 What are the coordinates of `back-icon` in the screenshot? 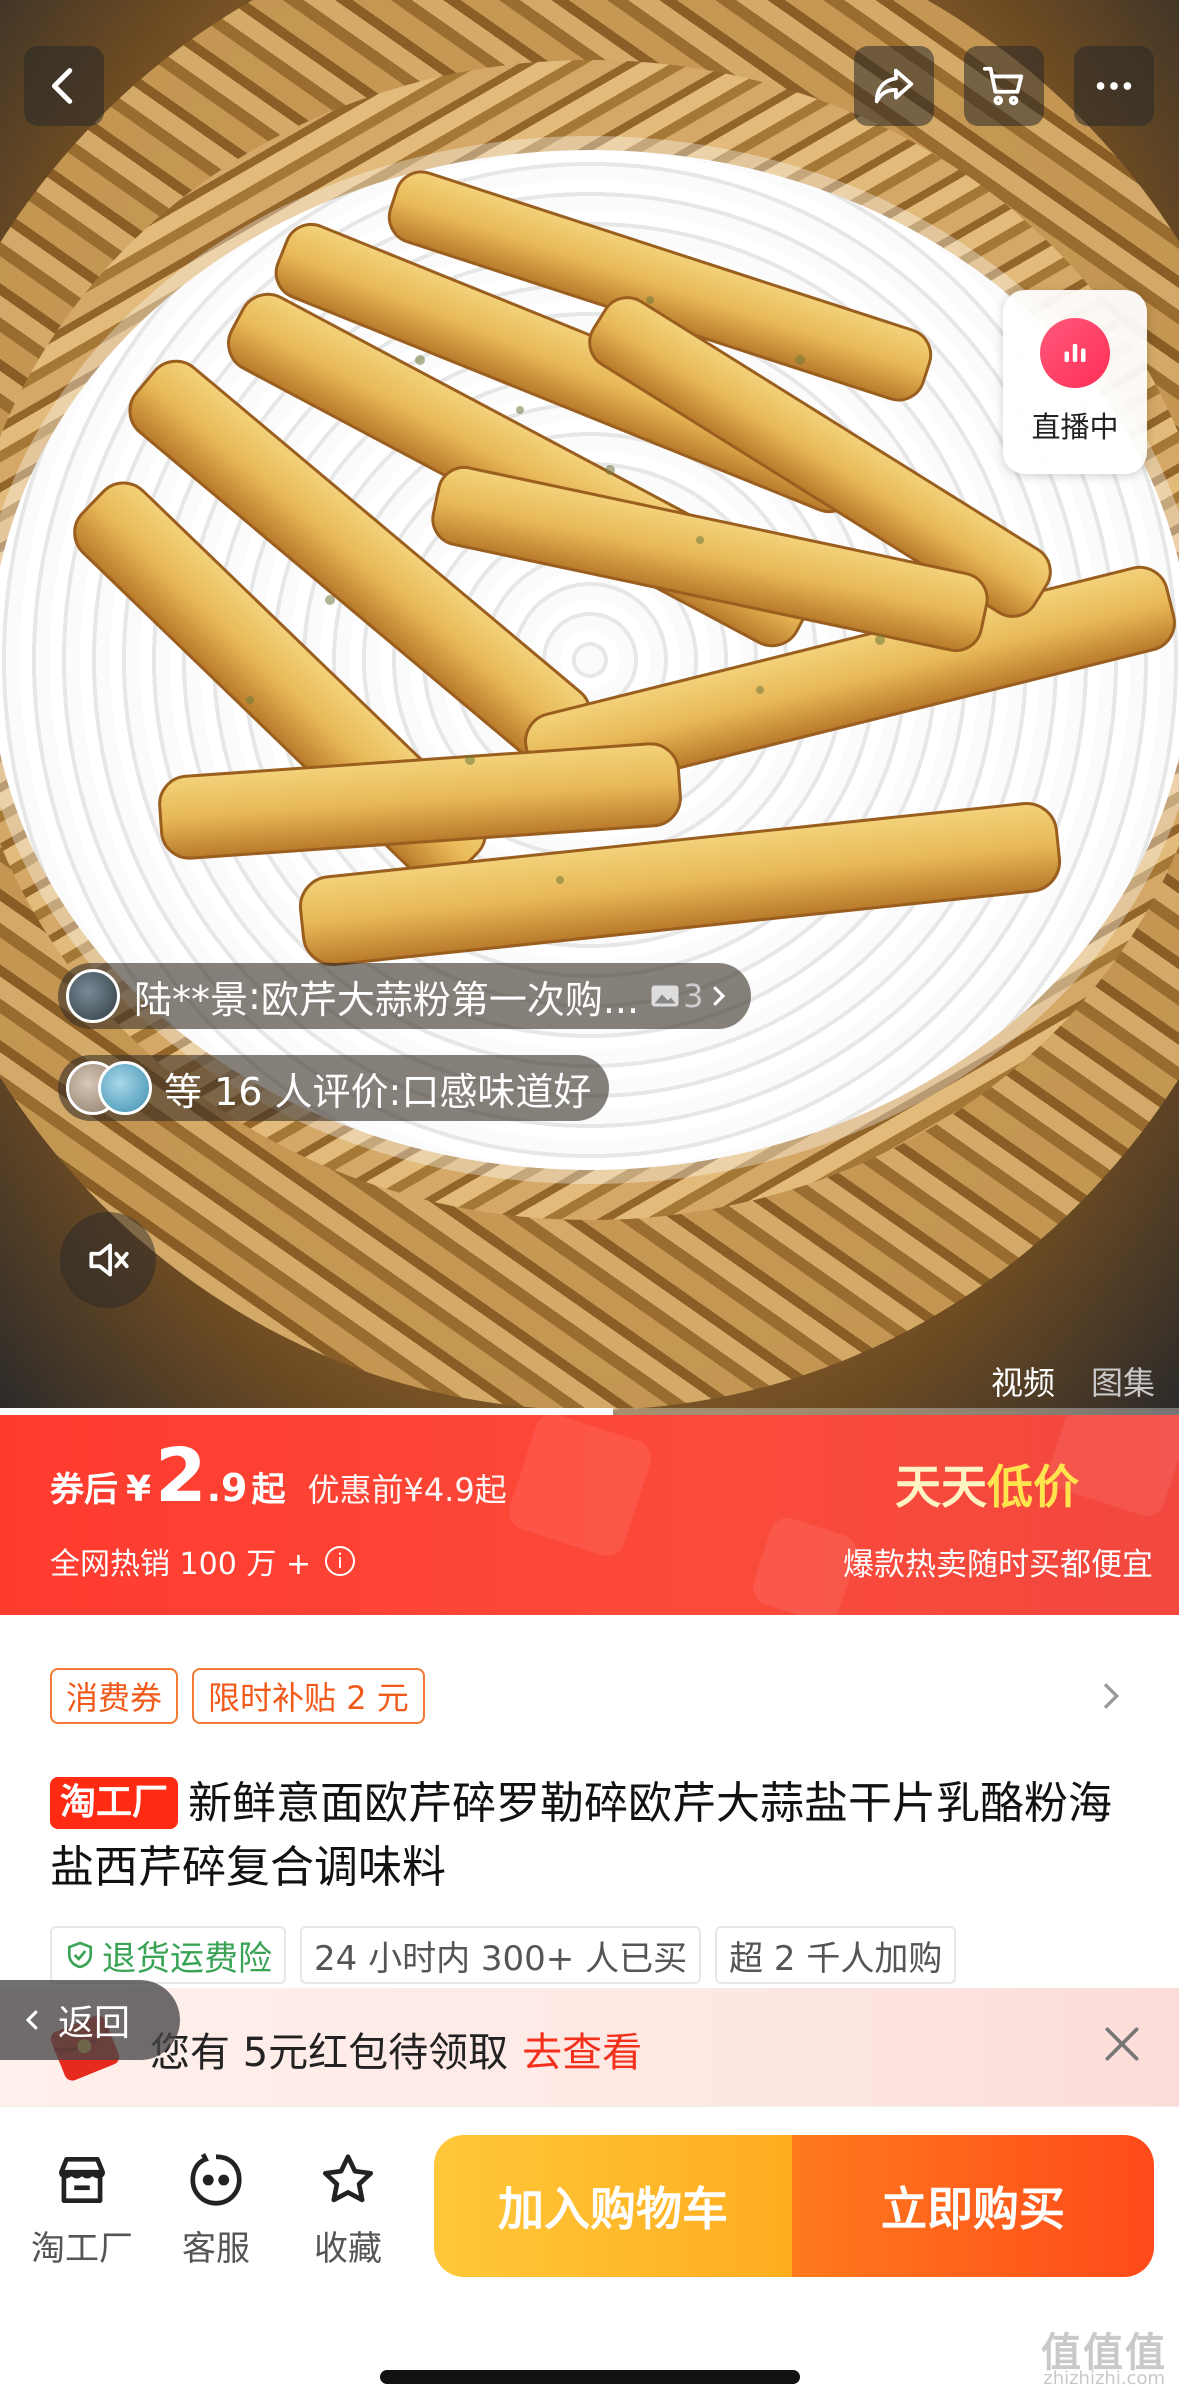 It's located at (64, 86).